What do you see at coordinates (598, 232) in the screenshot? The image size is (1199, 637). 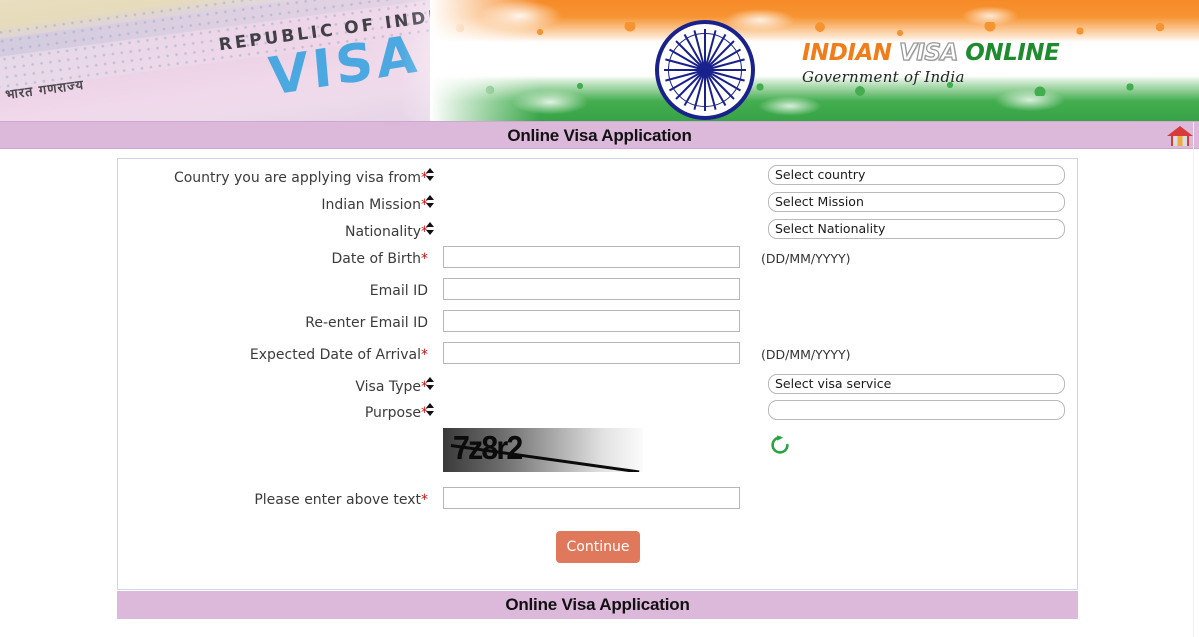 I see `form-row-nationality: Nationality* Select Nationality` at bounding box center [598, 232].